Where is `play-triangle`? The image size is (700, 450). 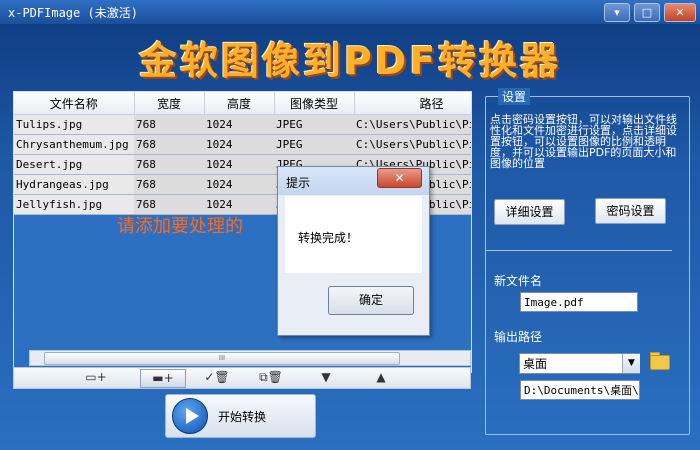 play-triangle is located at coordinates (192, 416).